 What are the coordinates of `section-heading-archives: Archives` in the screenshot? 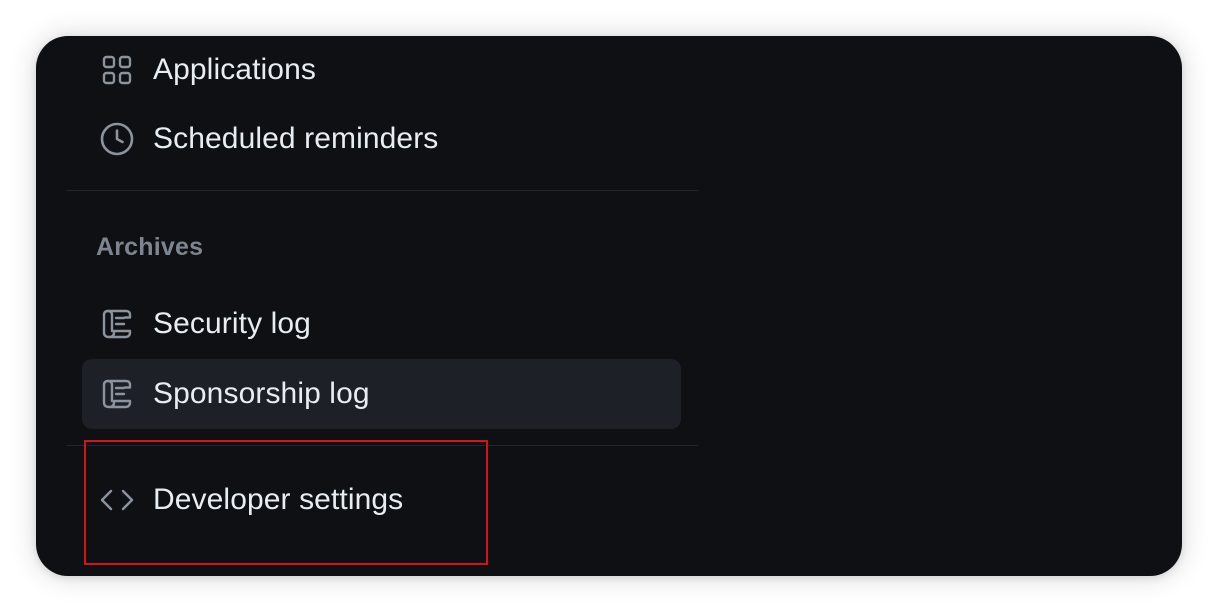 It's located at (150, 247).